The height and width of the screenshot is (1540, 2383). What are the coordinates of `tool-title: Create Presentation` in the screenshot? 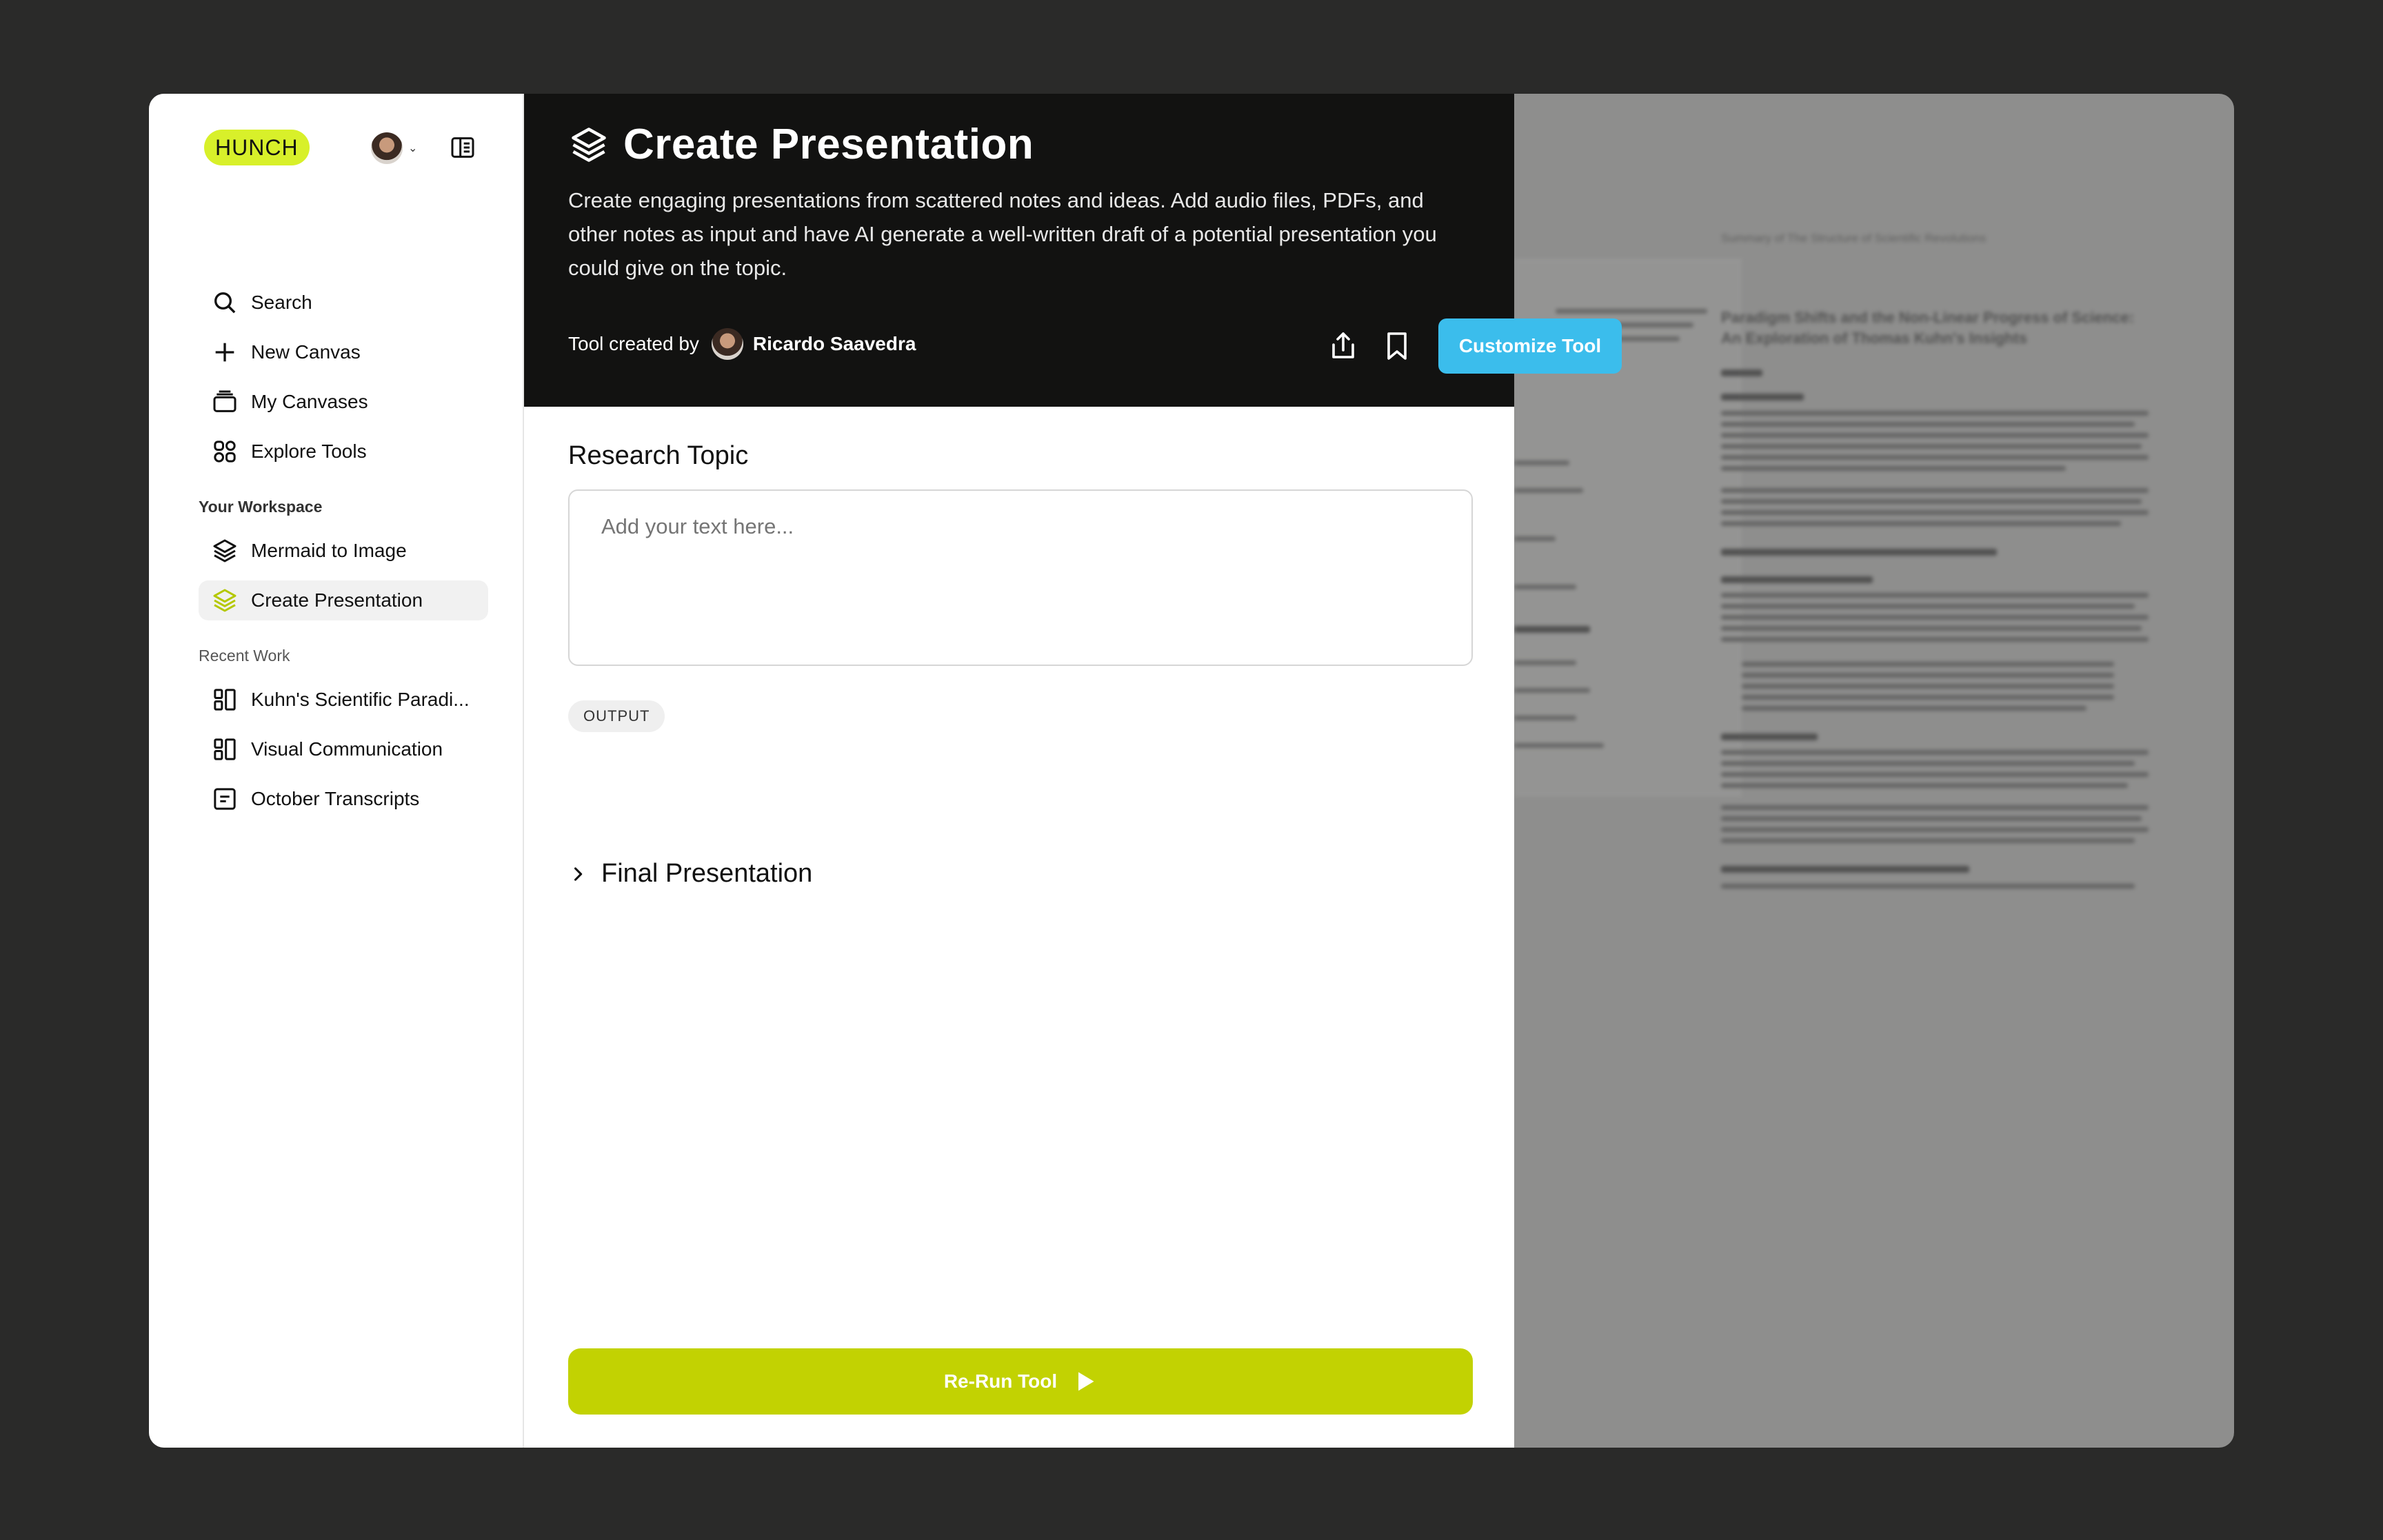 It's located at (828, 145).